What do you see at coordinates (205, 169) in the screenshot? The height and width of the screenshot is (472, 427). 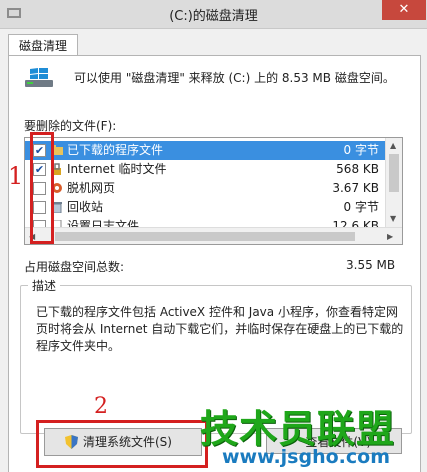 I see `list-item: ✔ Internet 临时文件 568 KB` at bounding box center [205, 169].